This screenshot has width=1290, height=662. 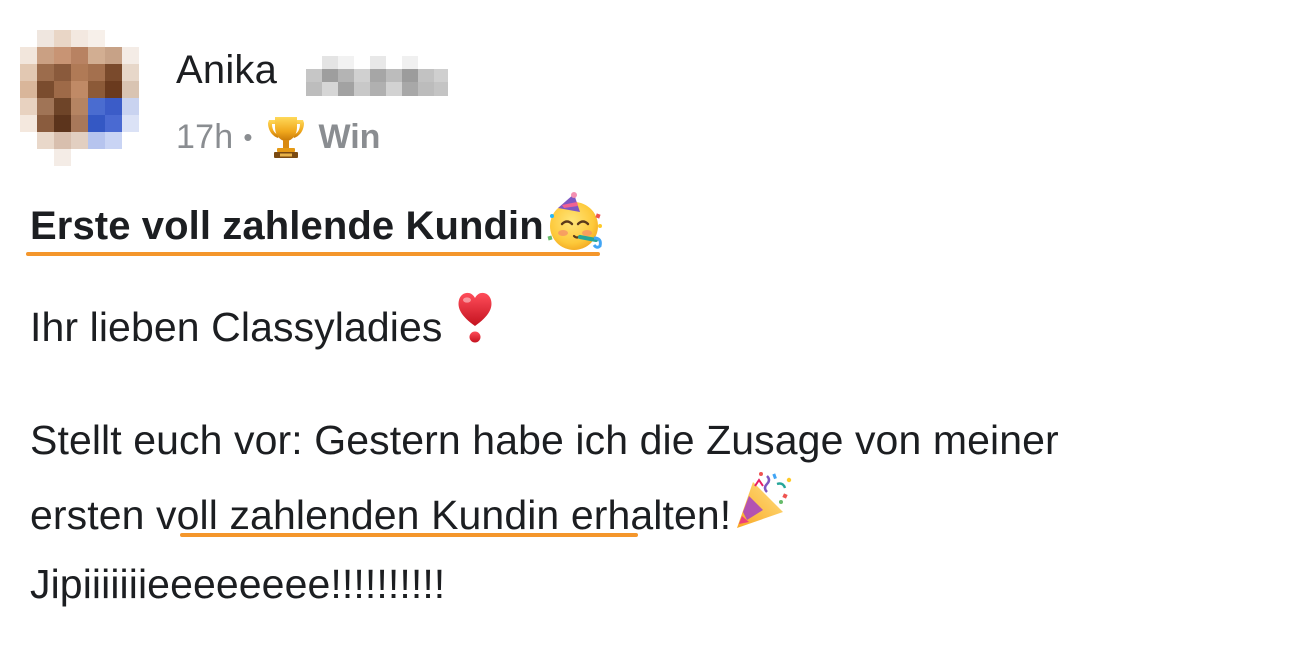 What do you see at coordinates (287, 225) in the screenshot?
I see `post-headline: Erste voll zahlende Kundin` at bounding box center [287, 225].